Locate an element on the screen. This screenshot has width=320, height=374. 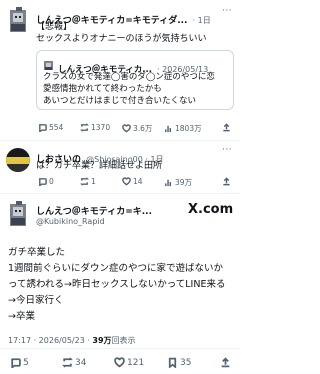
post-timestamp: 17:17 · 2026/05/23 · is located at coordinates (50, 340).